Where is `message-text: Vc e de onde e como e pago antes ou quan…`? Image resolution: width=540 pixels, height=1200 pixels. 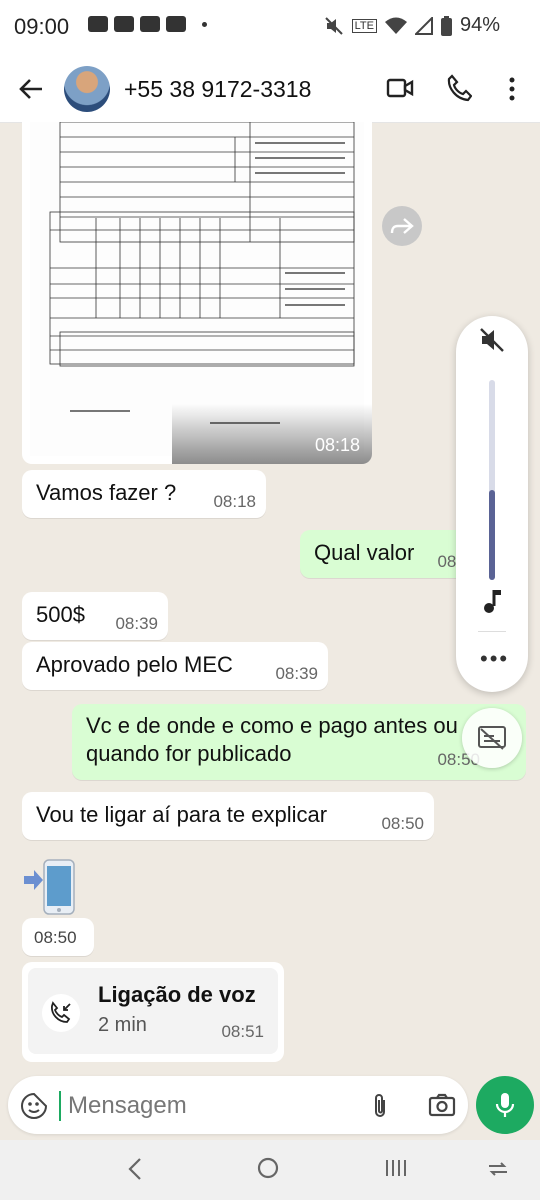 message-text: Vc e de onde e como e pago antes ou quan… is located at coordinates (272, 739).